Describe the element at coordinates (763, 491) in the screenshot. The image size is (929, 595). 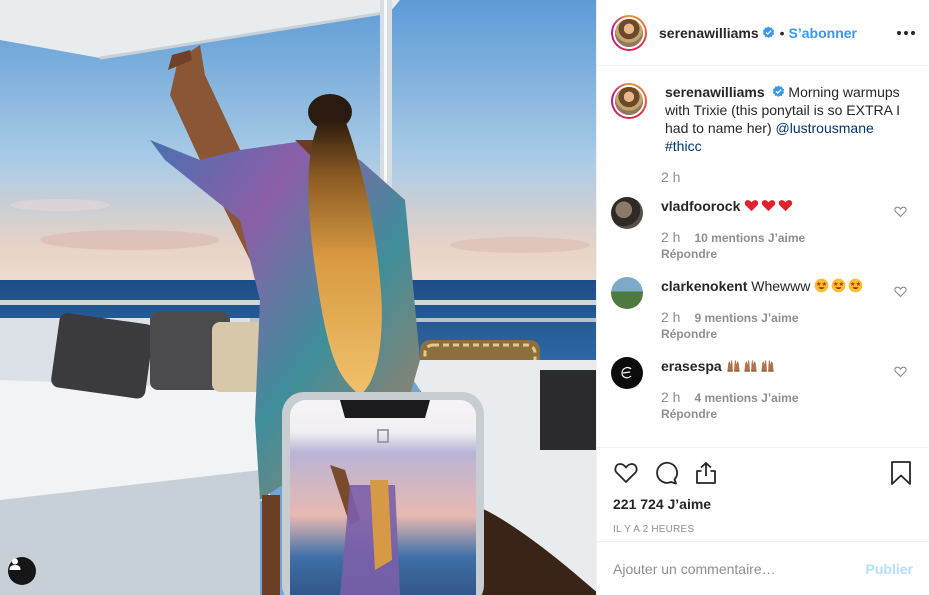
I see `post-actions: 221 724 J’aime IL Y A 2 HEURES` at that location.